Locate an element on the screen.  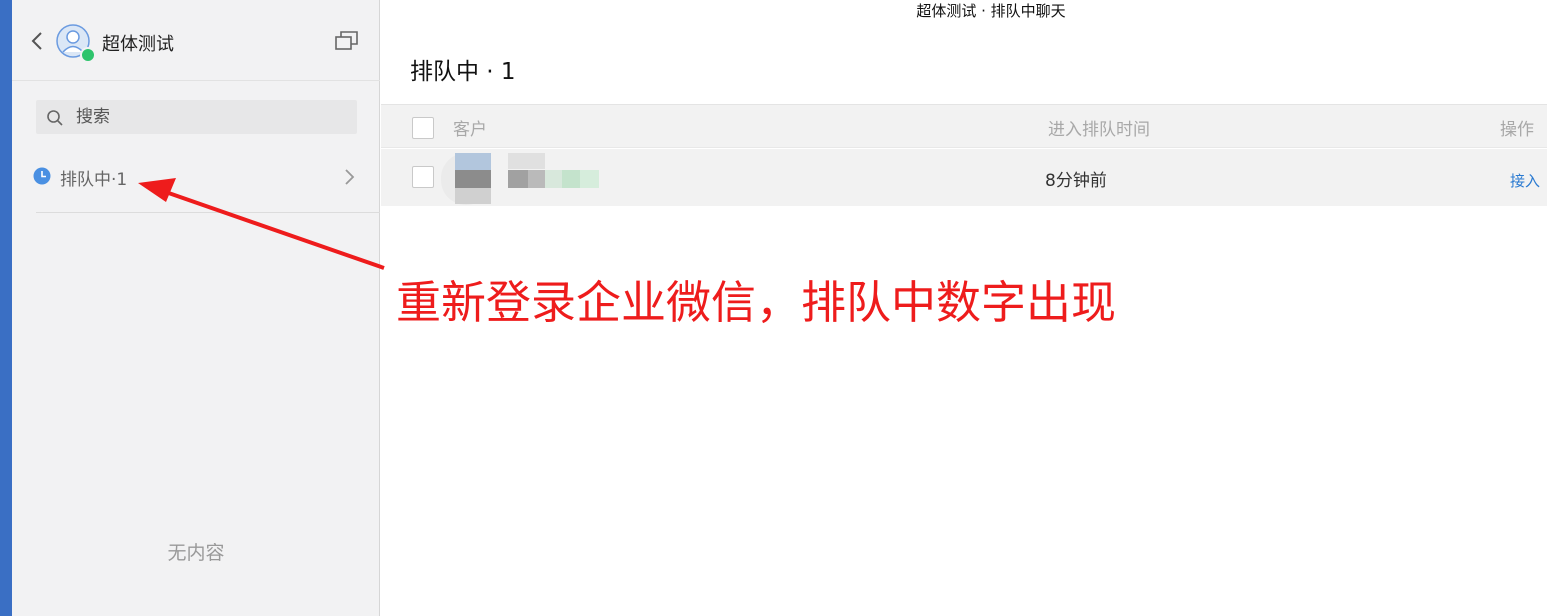
row-checkbox is located at coordinates (423, 177).